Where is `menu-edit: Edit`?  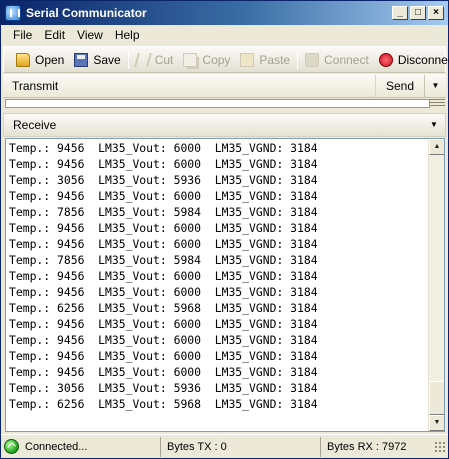
menu-edit: Edit is located at coordinates (54, 35).